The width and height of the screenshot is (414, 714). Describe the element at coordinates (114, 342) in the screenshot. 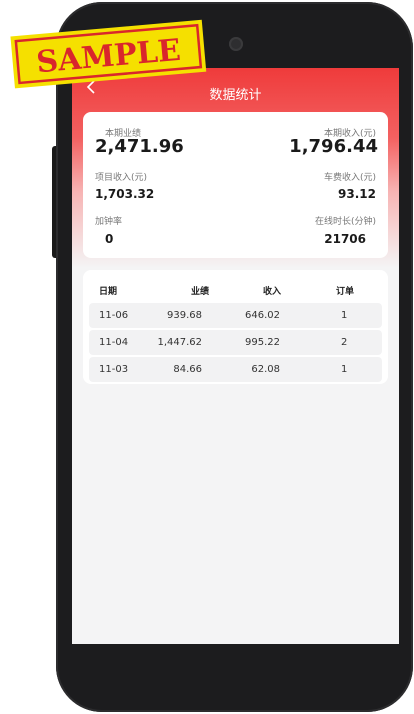

I see `row-date: 11-04` at that location.